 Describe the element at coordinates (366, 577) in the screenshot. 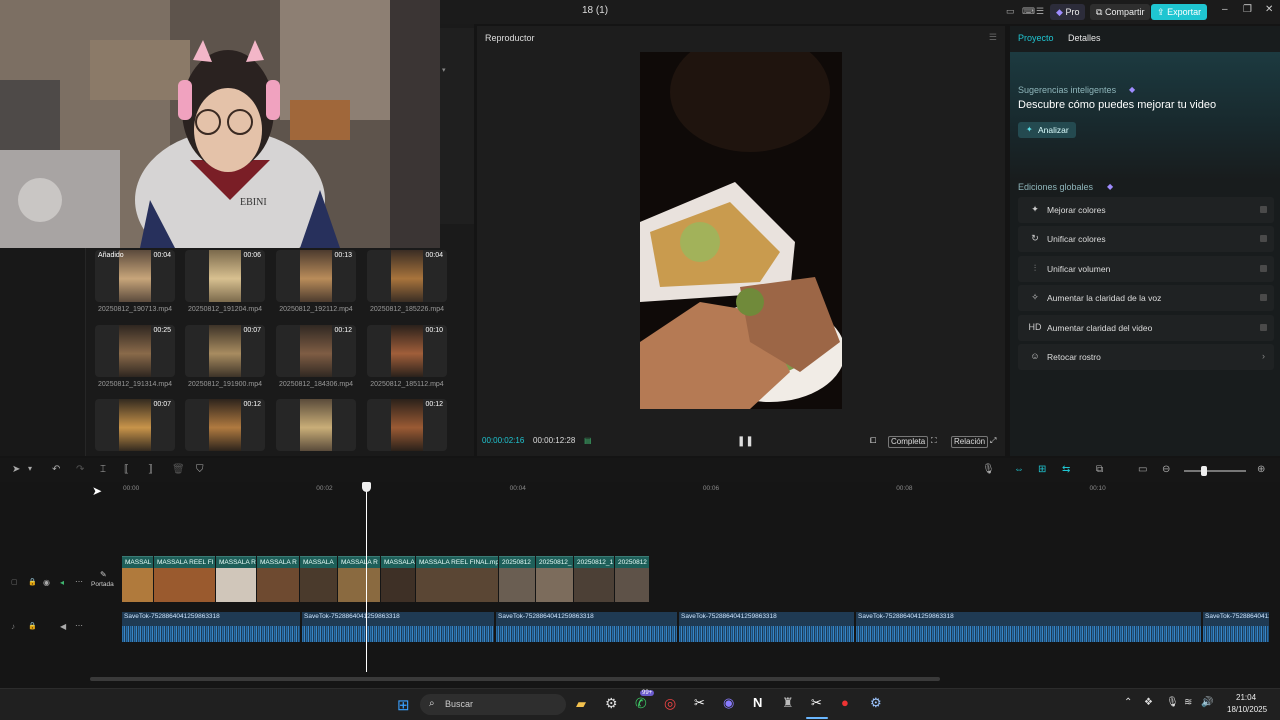

I see `playhead` at that location.